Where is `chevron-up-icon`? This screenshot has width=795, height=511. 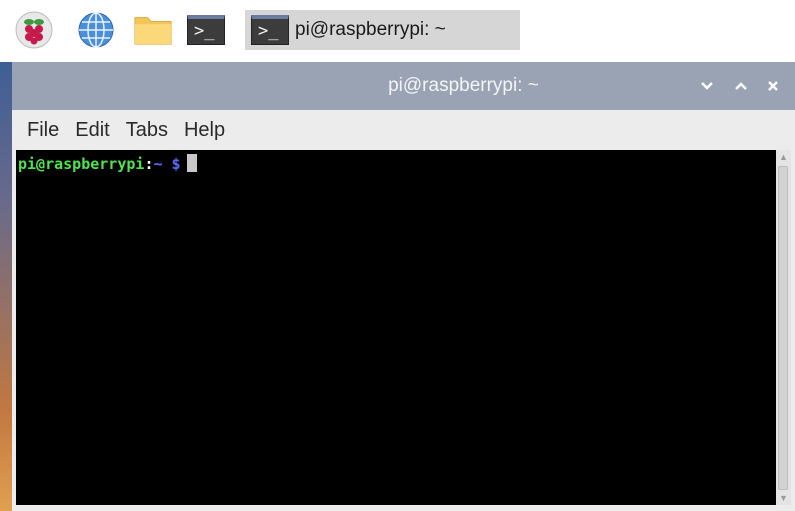 chevron-up-icon is located at coordinates (741, 86).